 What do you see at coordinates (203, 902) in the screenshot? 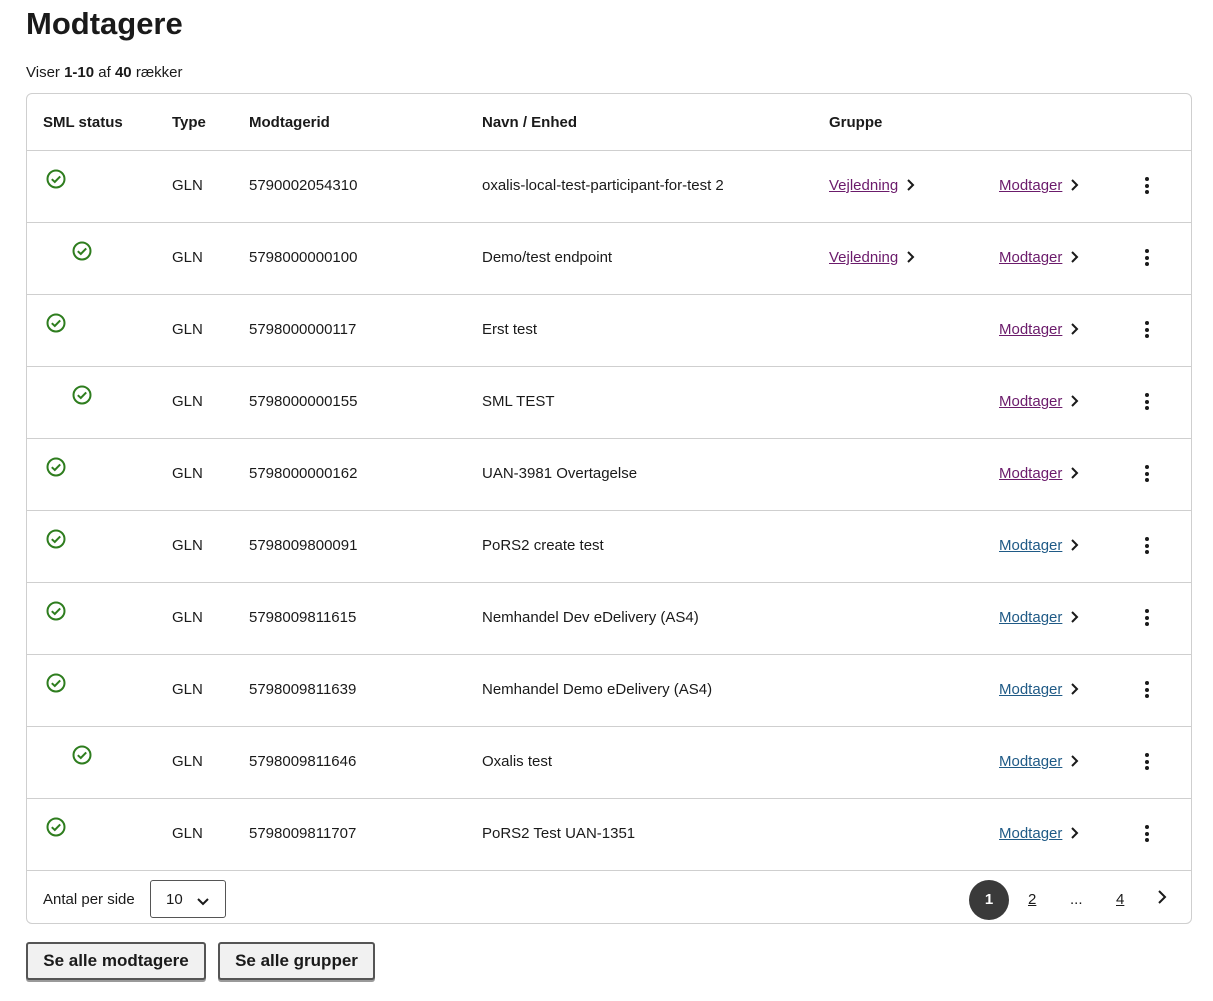
I see `chevron-down-icon` at bounding box center [203, 902].